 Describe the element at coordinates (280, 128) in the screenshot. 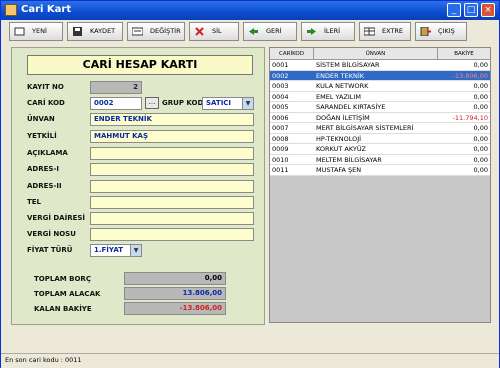

I see `cell-carikod: 0007` at that location.